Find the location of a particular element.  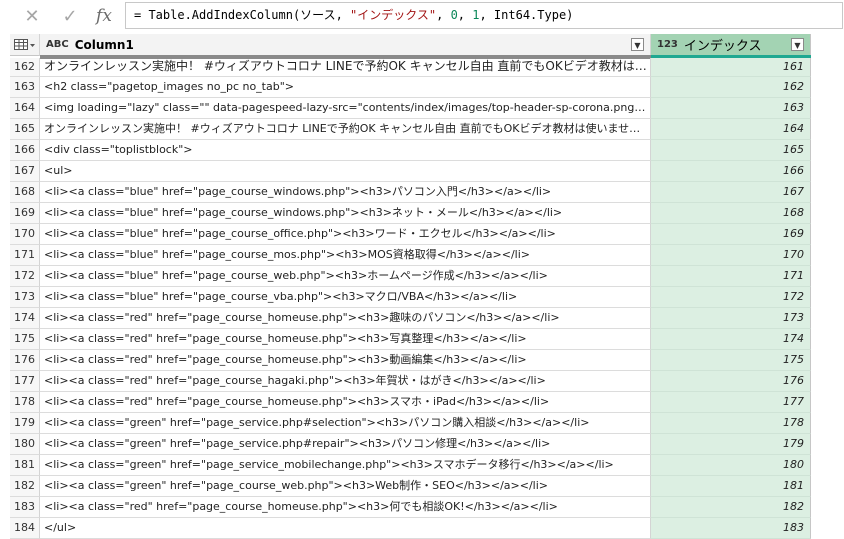

index-cell: 170 is located at coordinates (731, 255).